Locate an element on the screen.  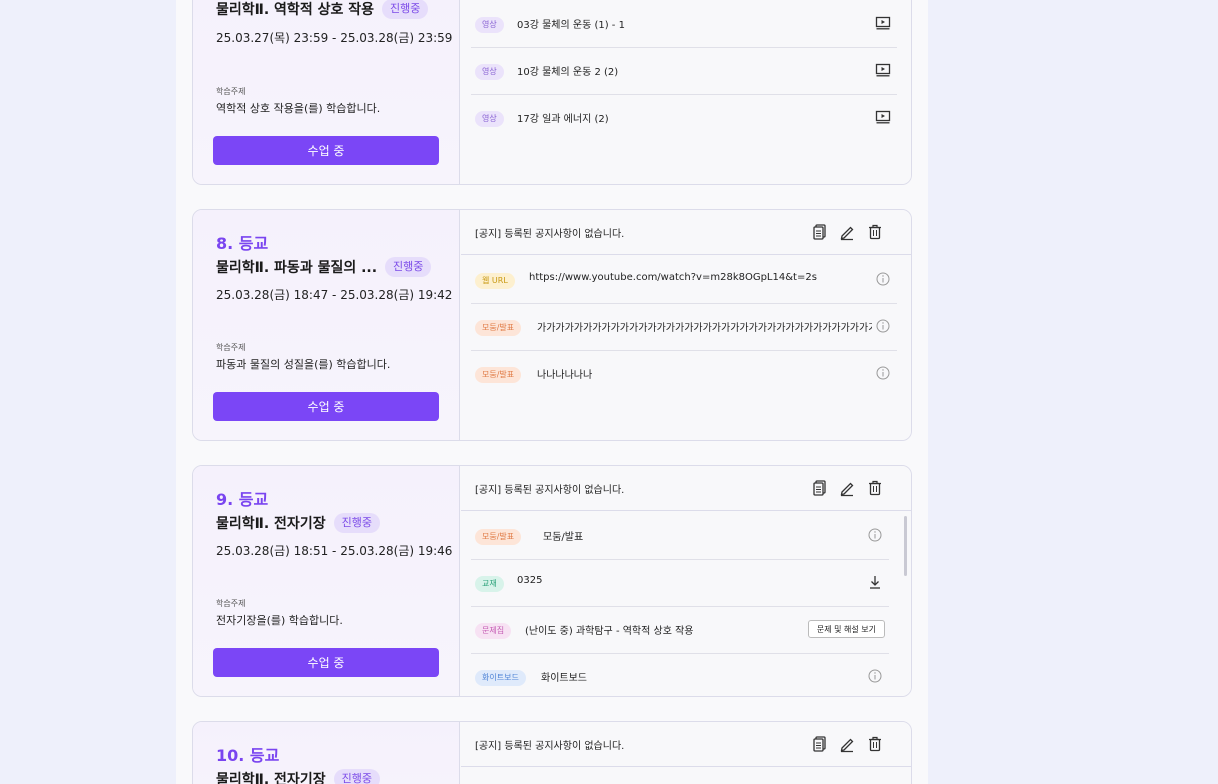
item-title: 0325 is located at coordinates (530, 580).